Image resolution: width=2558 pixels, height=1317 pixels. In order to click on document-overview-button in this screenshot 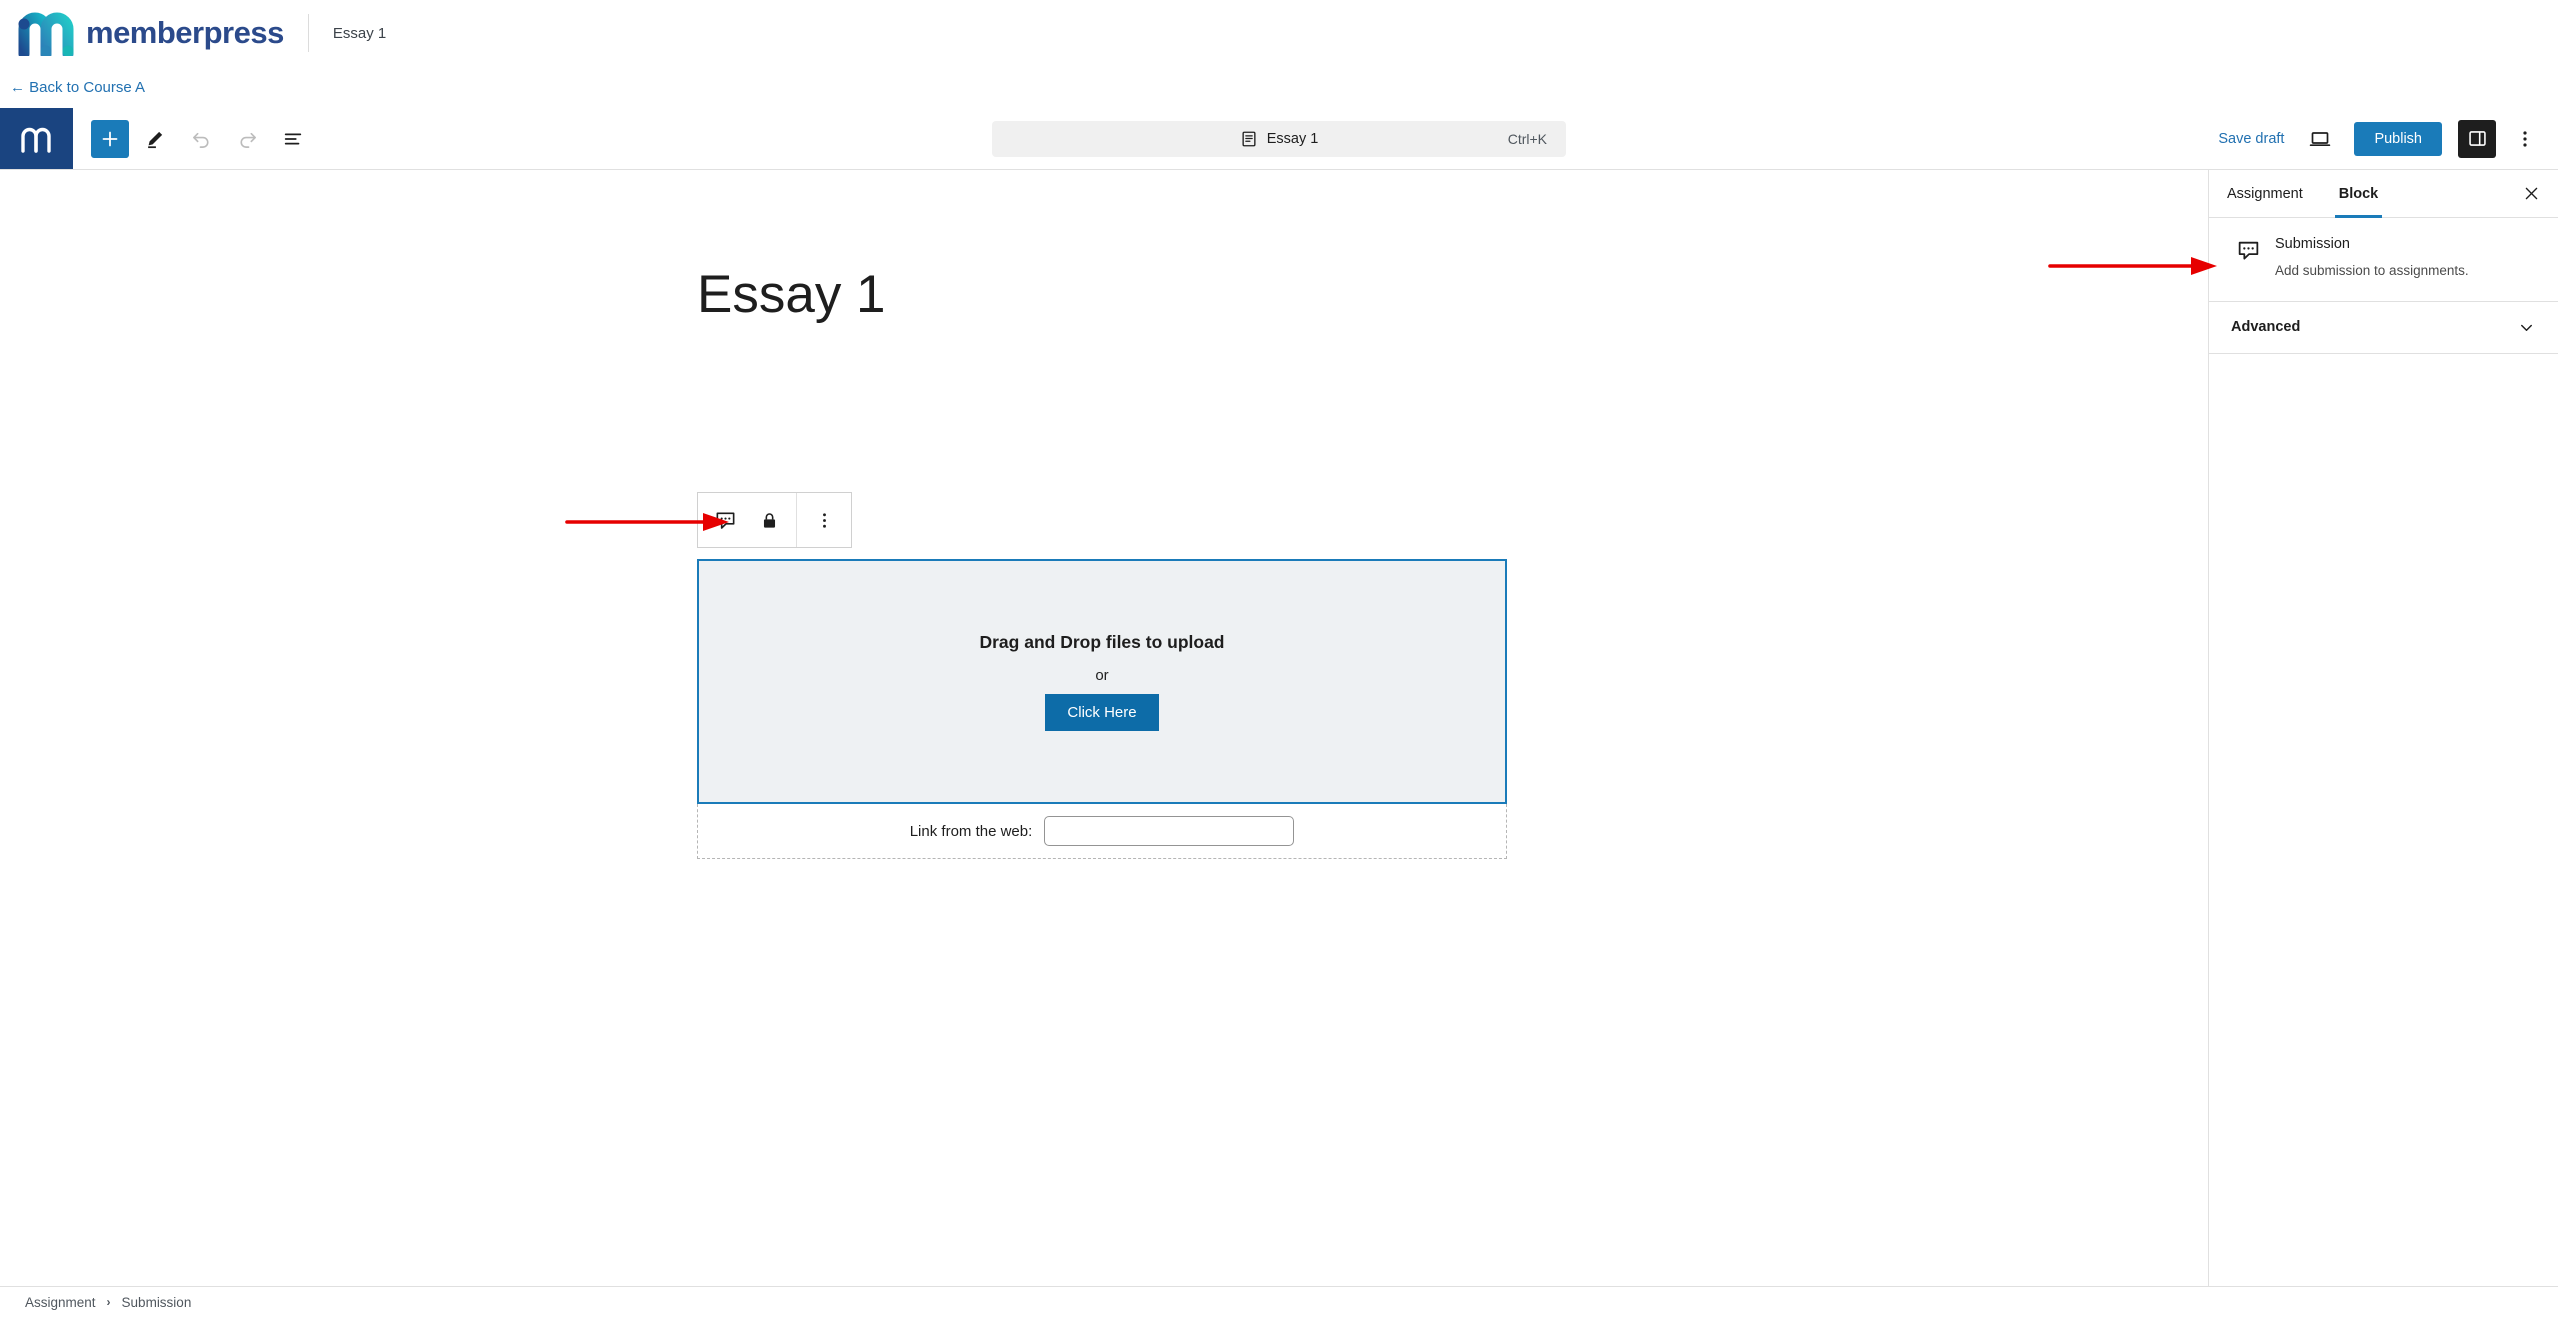, I will do `click(293, 139)`.